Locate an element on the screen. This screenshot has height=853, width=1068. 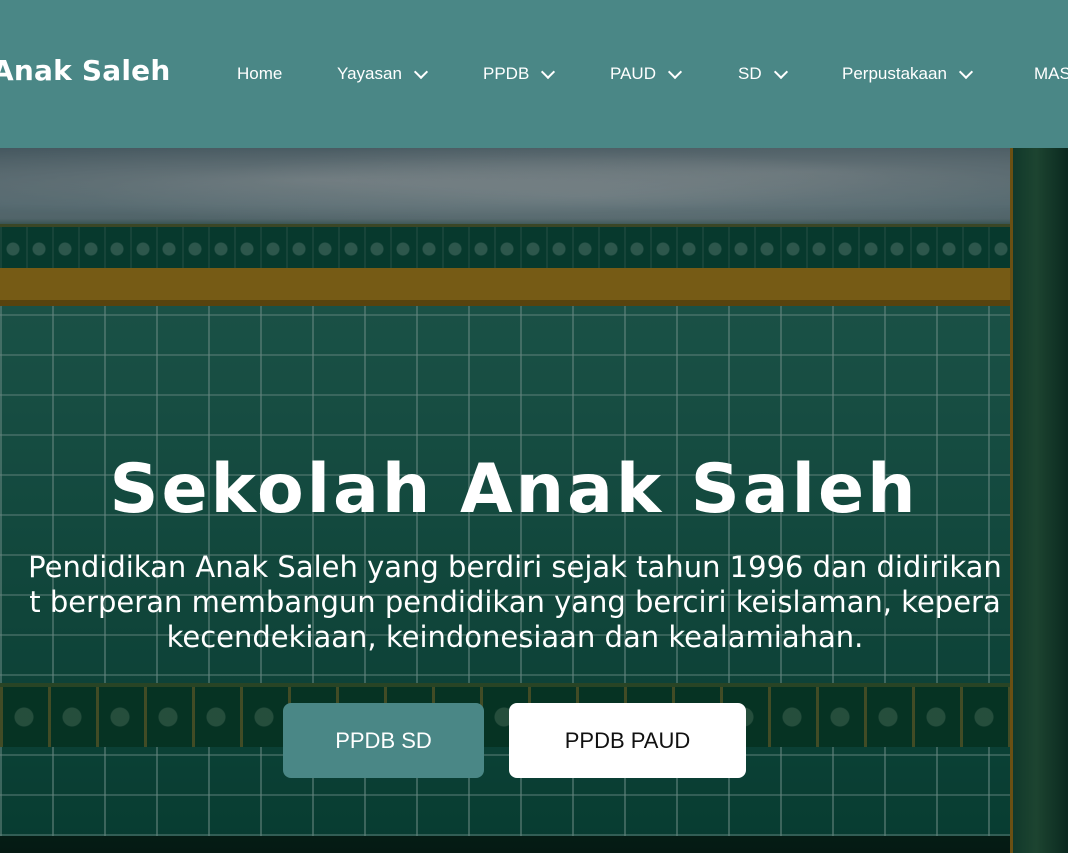
button-label: PPDB PAUD is located at coordinates (627, 740).